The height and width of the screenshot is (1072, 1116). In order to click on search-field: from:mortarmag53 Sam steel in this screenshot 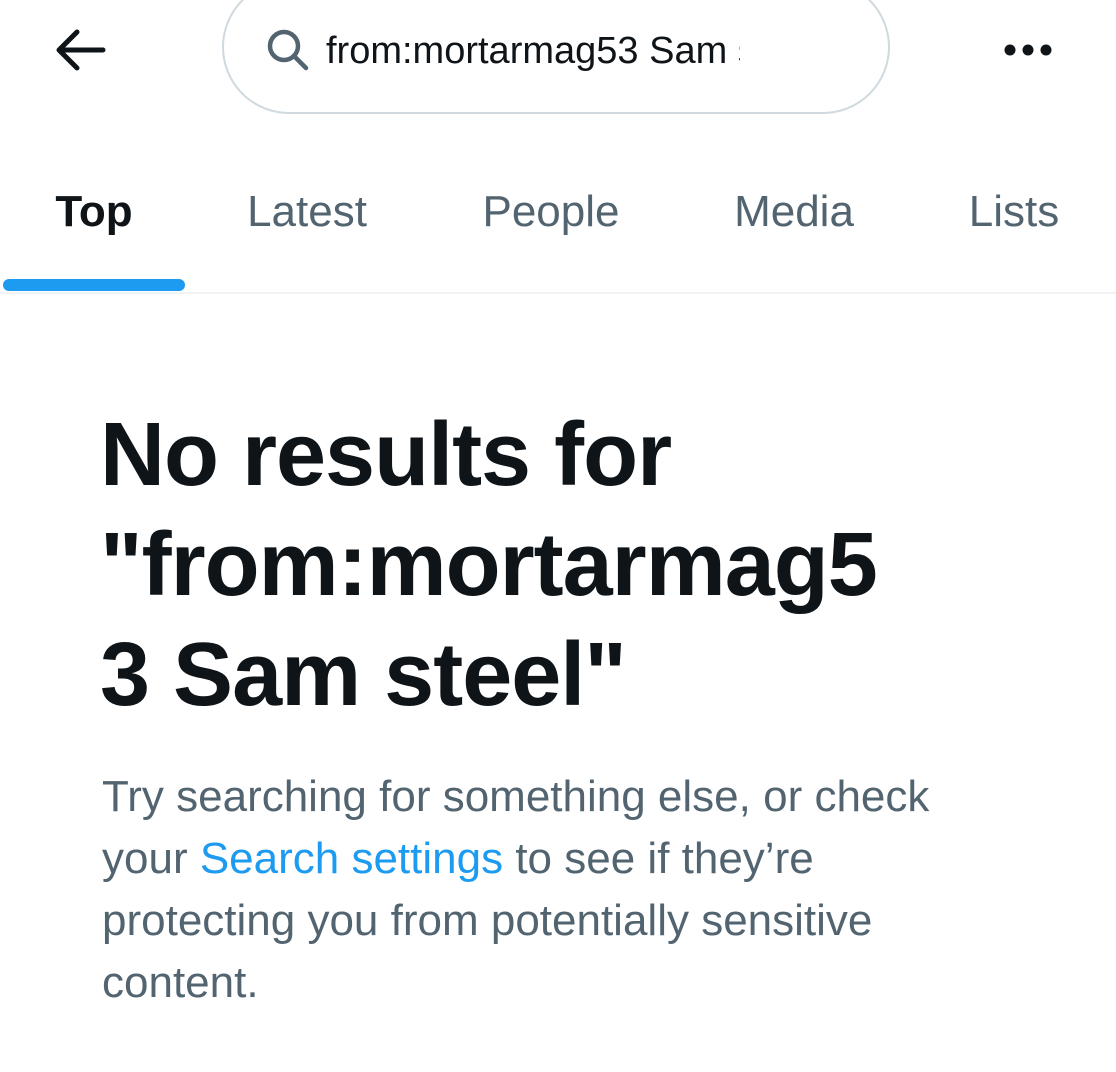, I will do `click(556, 57)`.